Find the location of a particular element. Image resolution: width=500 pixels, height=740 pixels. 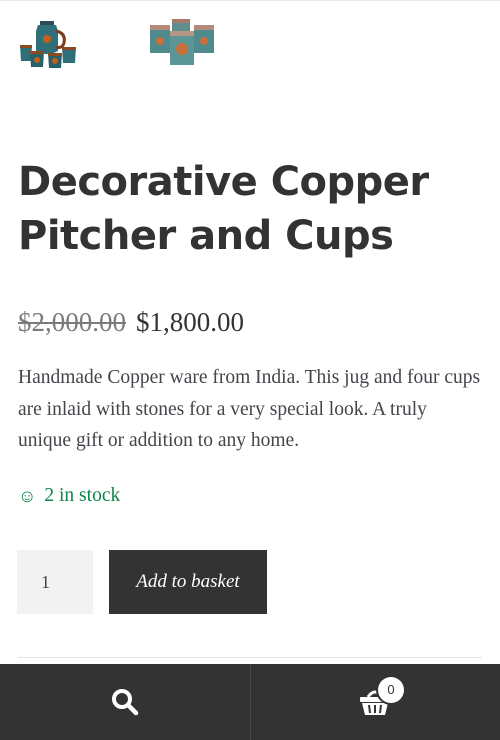

add-to-basket-button: Add to basket is located at coordinates (188, 582).